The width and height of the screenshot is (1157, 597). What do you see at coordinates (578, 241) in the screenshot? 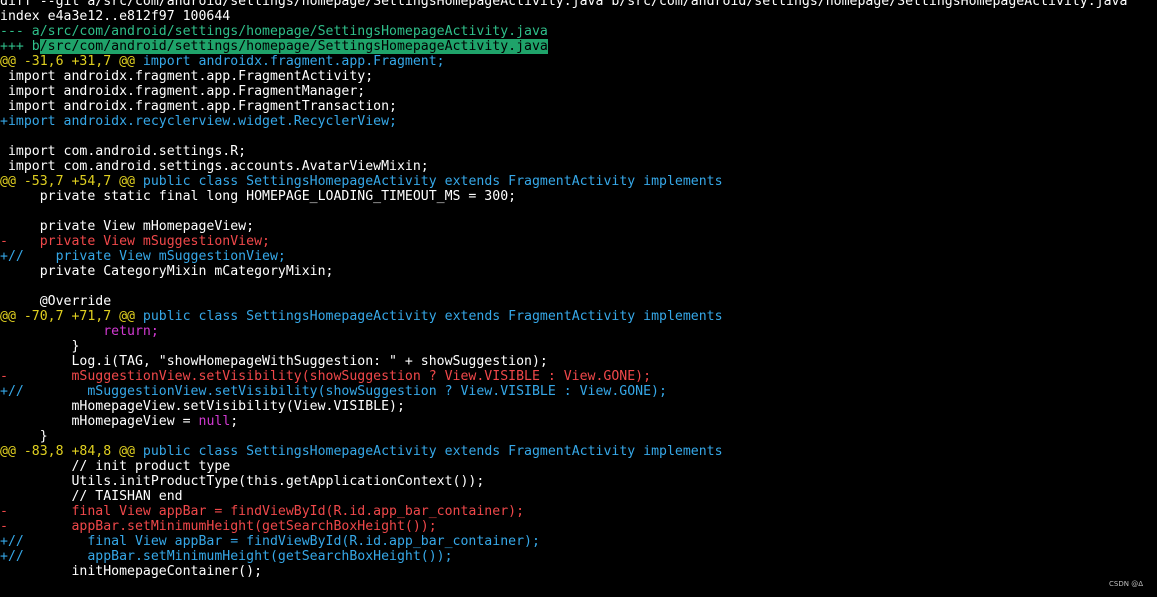
I see `diff-line: - private View mSuggestionView;` at bounding box center [578, 241].